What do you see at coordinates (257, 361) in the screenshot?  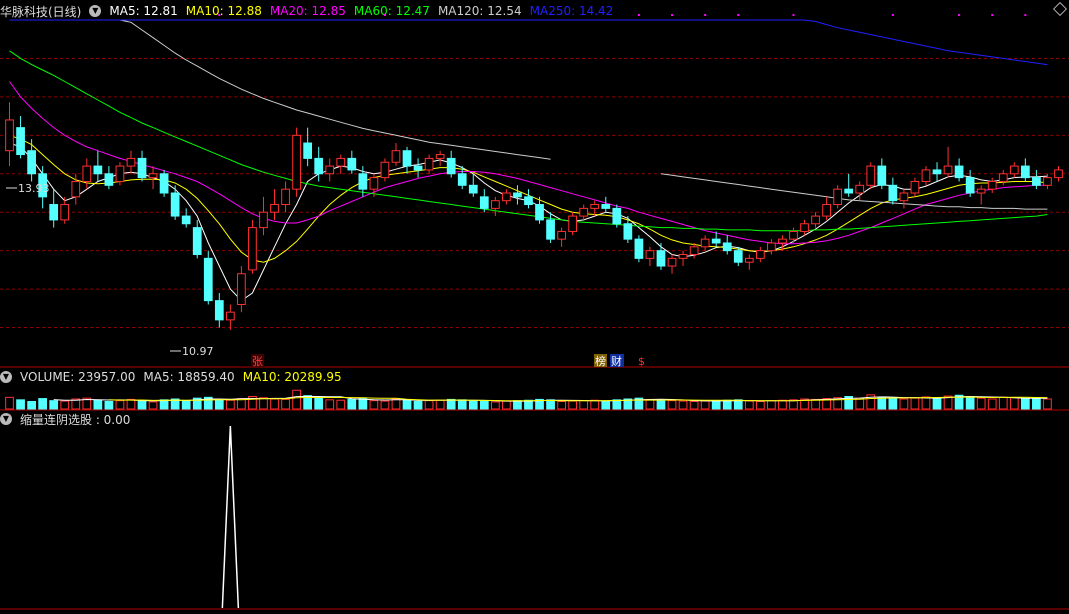 I see `marker-zhang: 张` at bounding box center [257, 361].